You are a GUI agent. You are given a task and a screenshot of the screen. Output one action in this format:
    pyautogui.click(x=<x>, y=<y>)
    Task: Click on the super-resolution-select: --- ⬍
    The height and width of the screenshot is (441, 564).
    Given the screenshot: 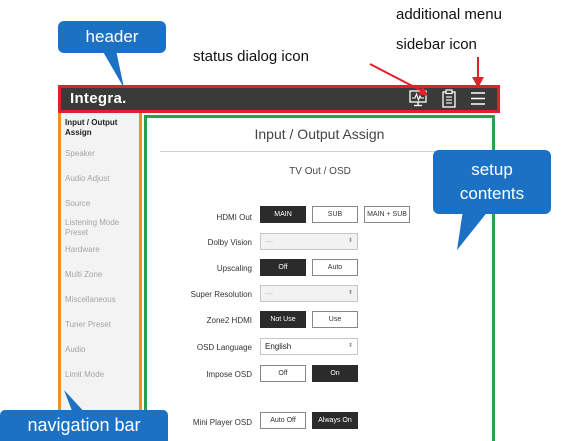 What is the action you would take?
    pyautogui.click(x=309, y=293)
    